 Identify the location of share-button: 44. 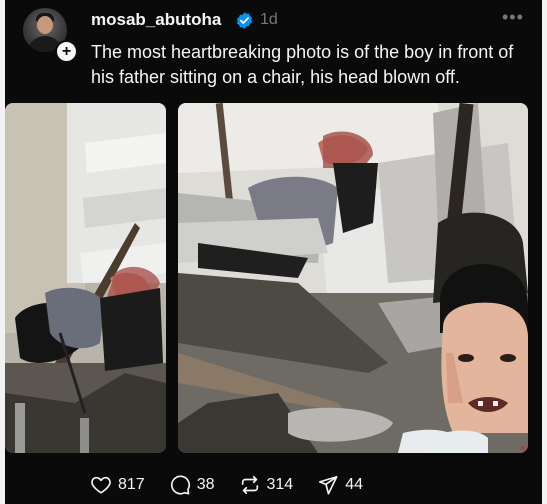
(340, 485).